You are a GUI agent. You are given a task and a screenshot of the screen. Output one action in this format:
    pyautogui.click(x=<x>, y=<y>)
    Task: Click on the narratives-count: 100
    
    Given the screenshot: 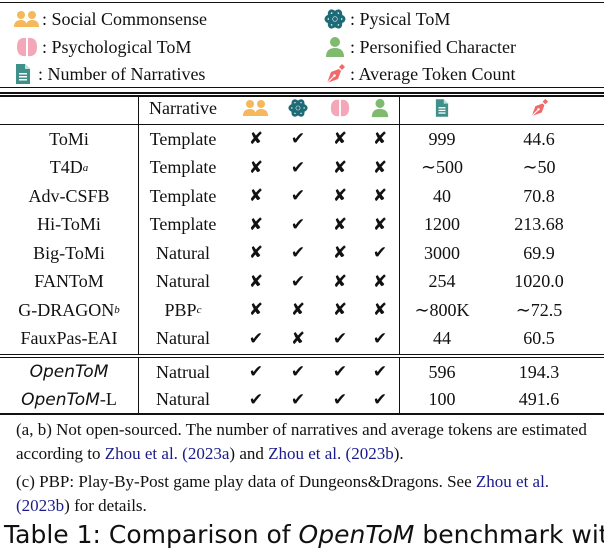 What is the action you would take?
    pyautogui.click(x=442, y=399)
    